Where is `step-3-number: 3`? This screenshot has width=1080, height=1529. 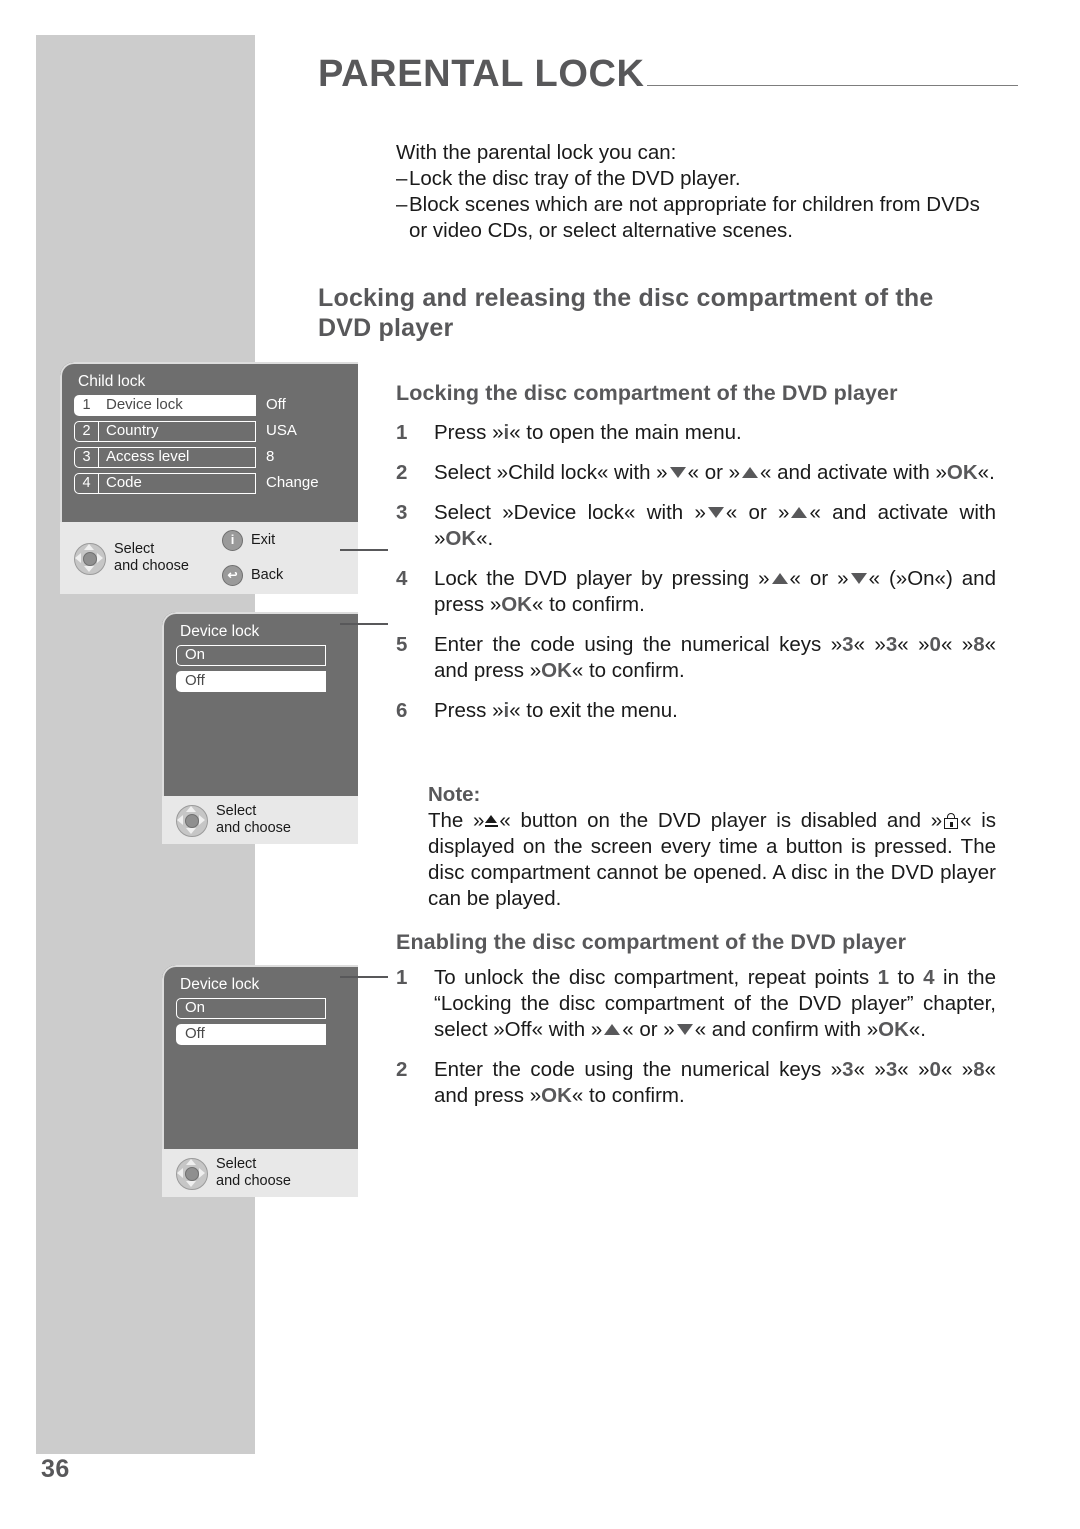 step-3-number: 3 is located at coordinates (402, 512).